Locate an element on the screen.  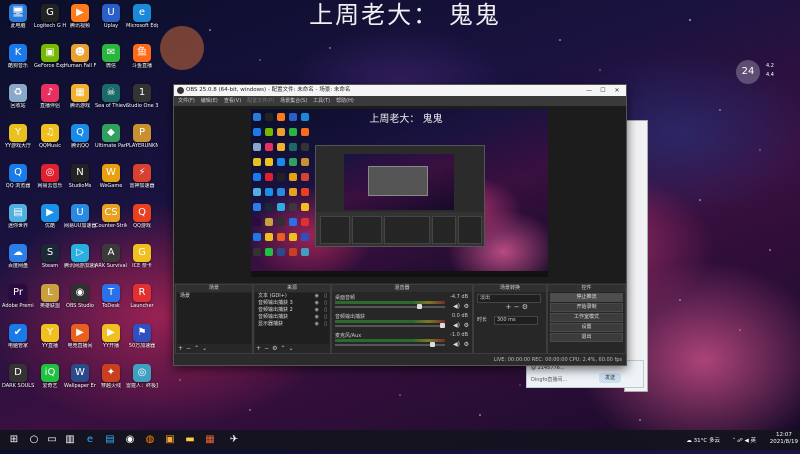
desktop-icon: PPLAYERUNKNOWN'S BATTLEGROUNDS is located at coordinates (142, 141).